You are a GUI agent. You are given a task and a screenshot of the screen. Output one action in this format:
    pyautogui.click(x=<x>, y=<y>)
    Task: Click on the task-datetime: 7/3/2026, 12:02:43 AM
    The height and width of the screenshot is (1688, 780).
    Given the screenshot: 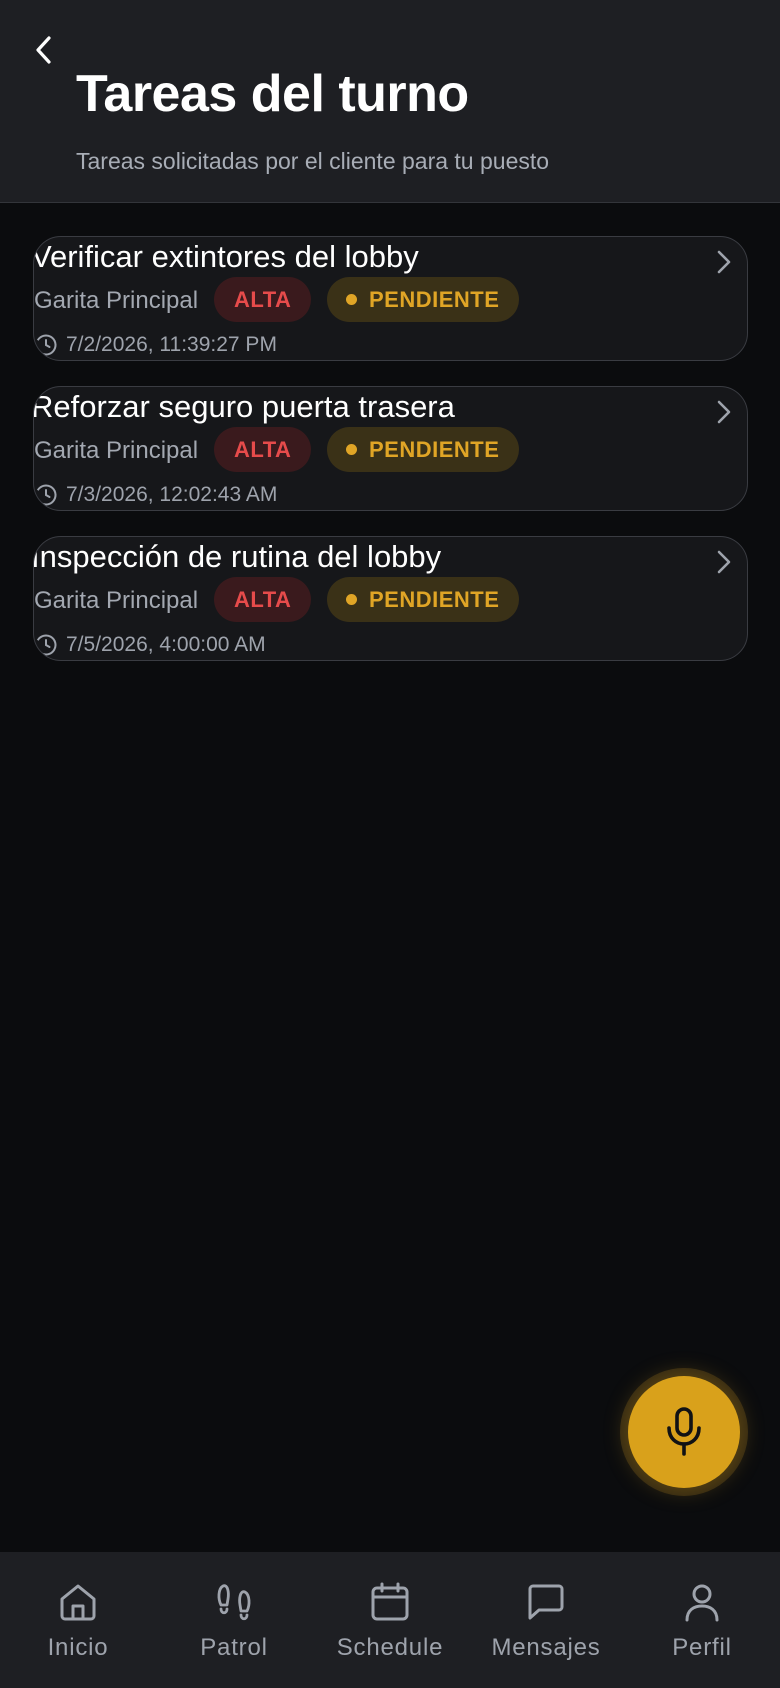 What is the action you would take?
    pyautogui.click(x=172, y=494)
    